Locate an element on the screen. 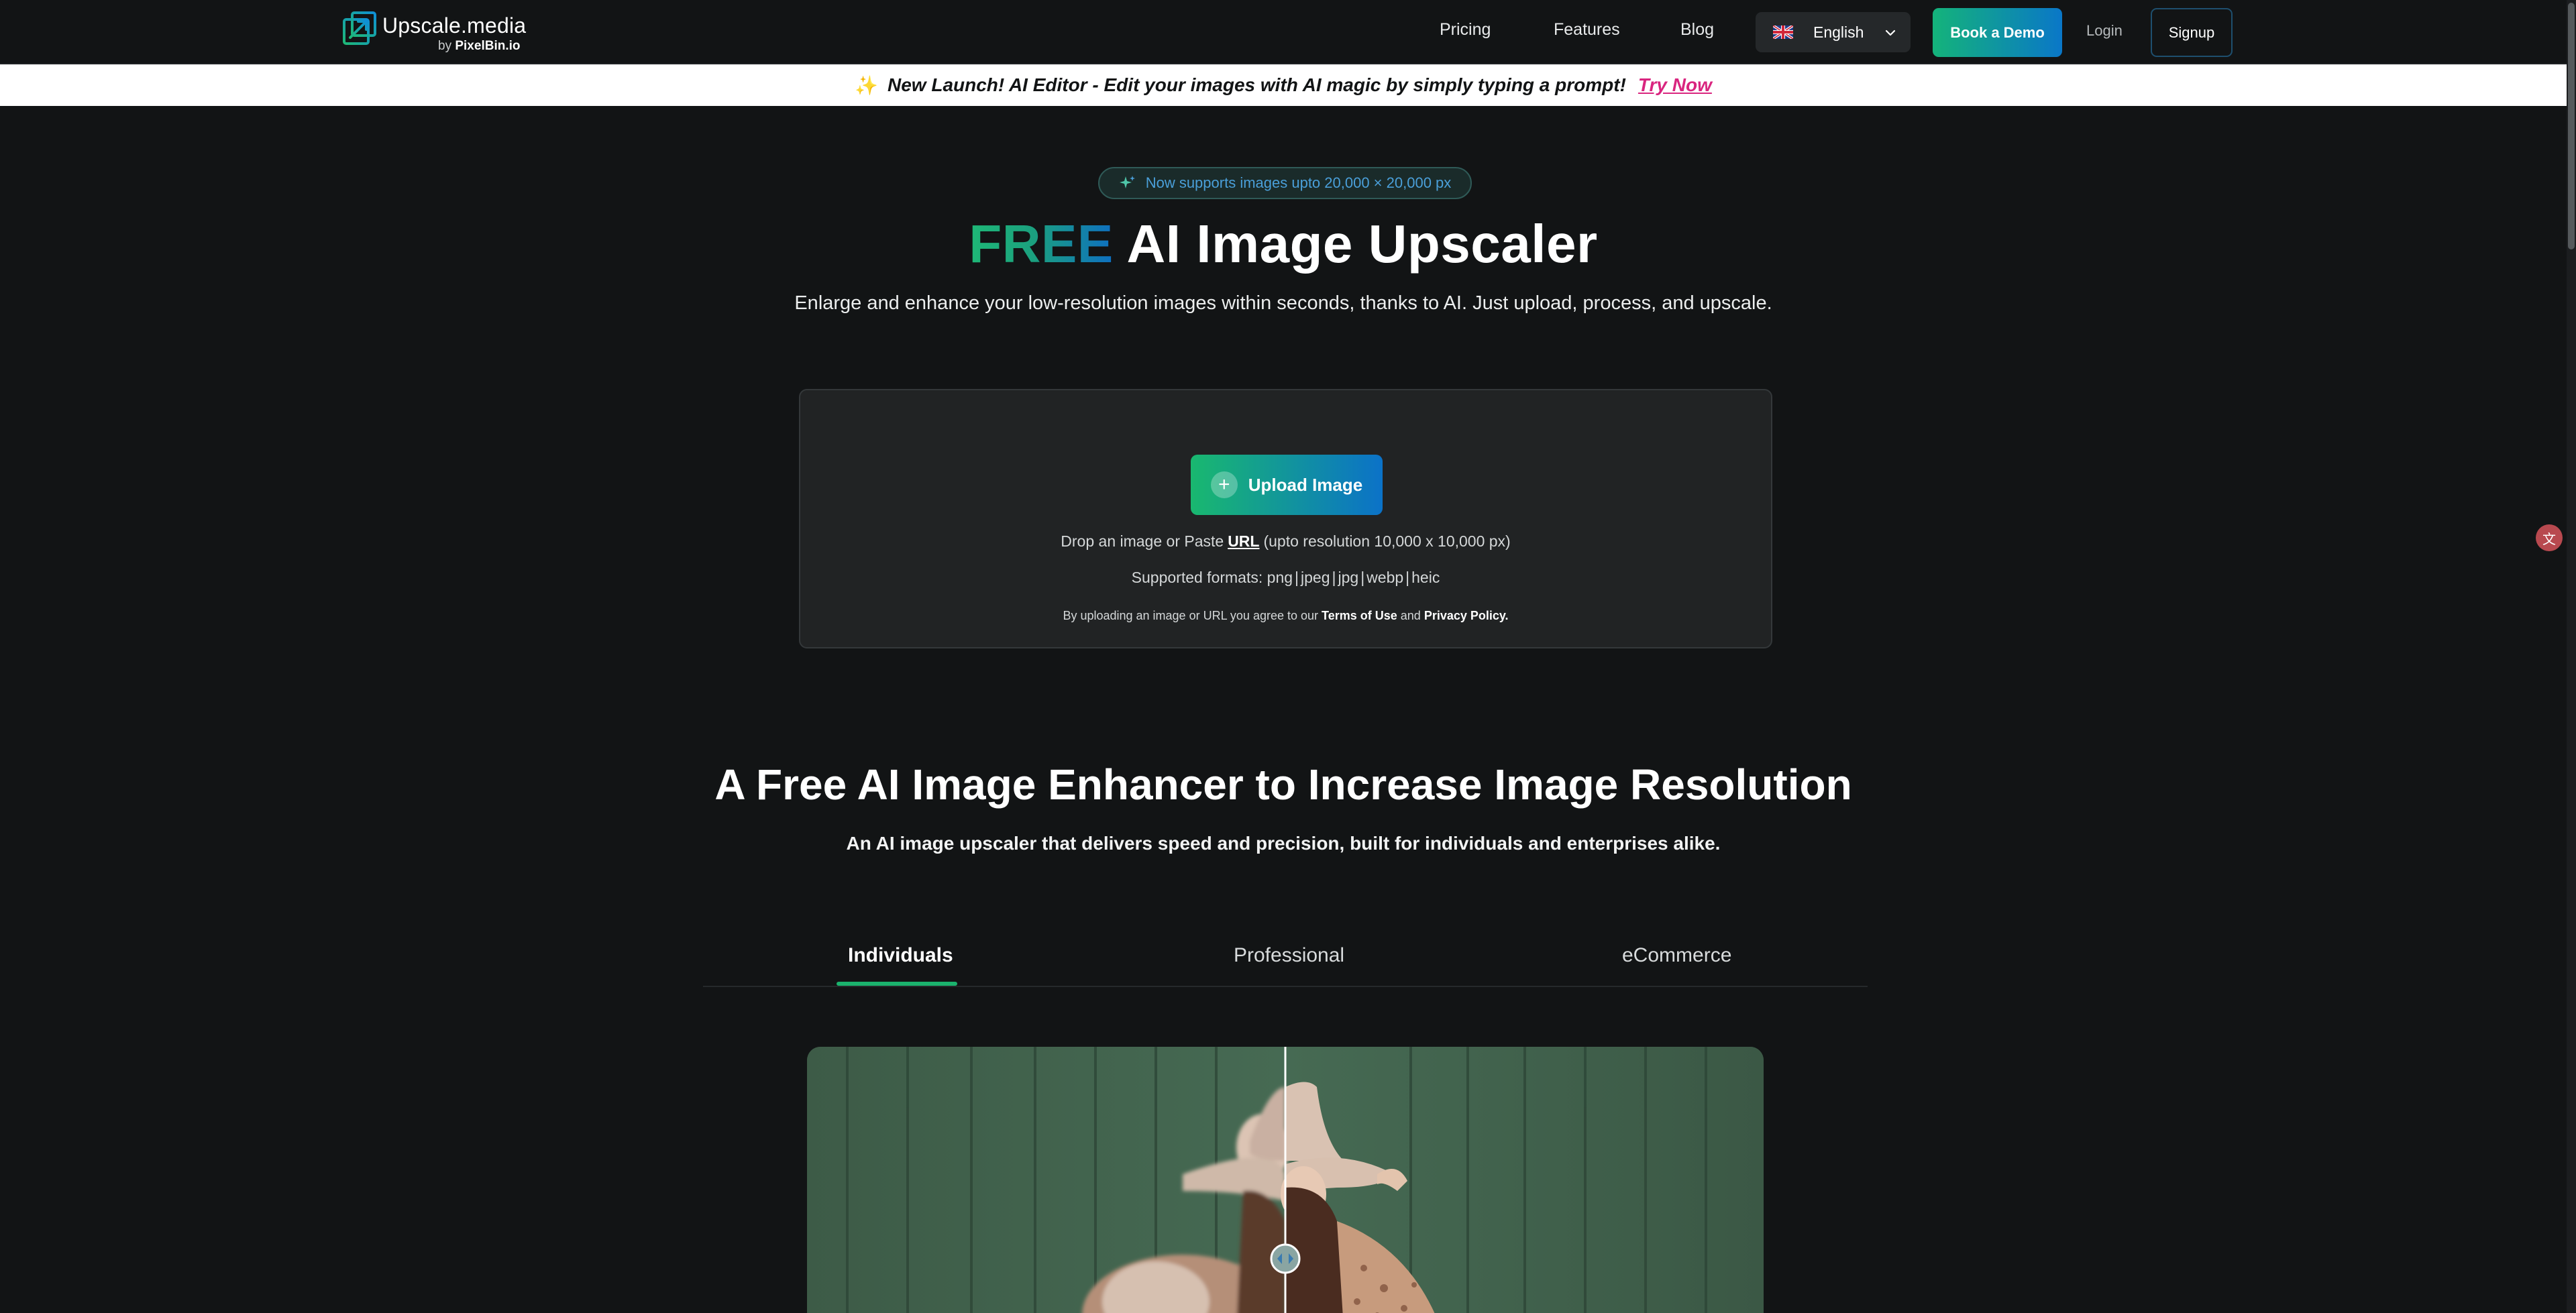  nav-link-features: Features is located at coordinates (1587, 30).